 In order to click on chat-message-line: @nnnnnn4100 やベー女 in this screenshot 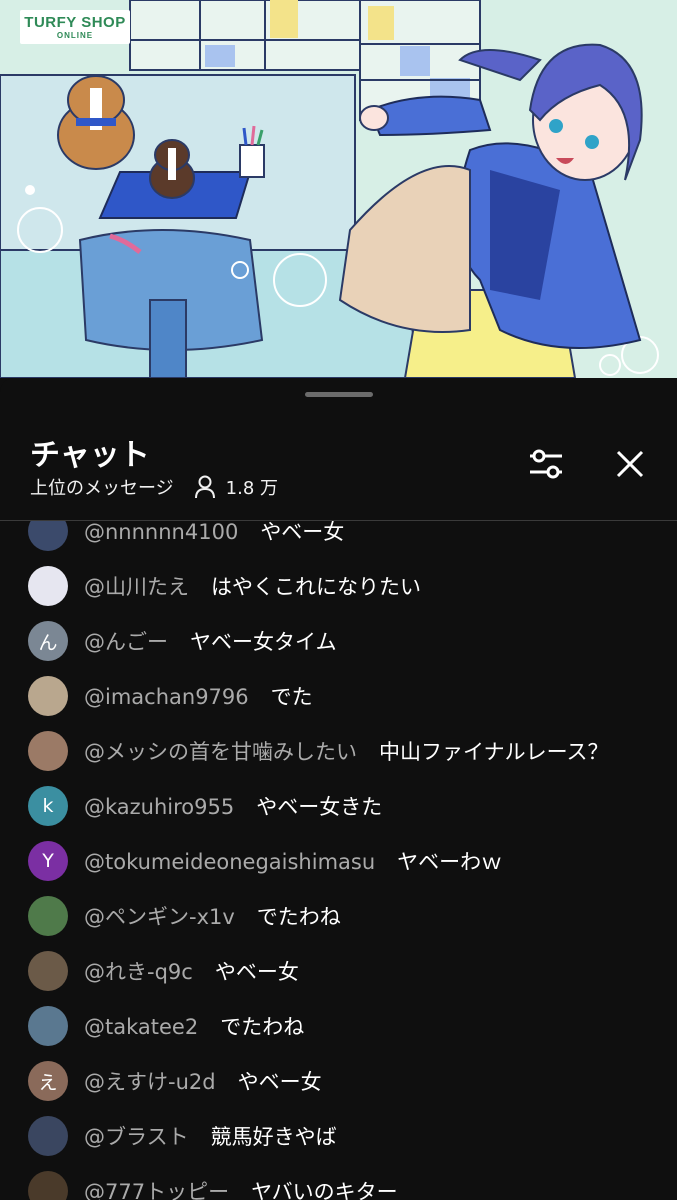, I will do `click(214, 533)`.